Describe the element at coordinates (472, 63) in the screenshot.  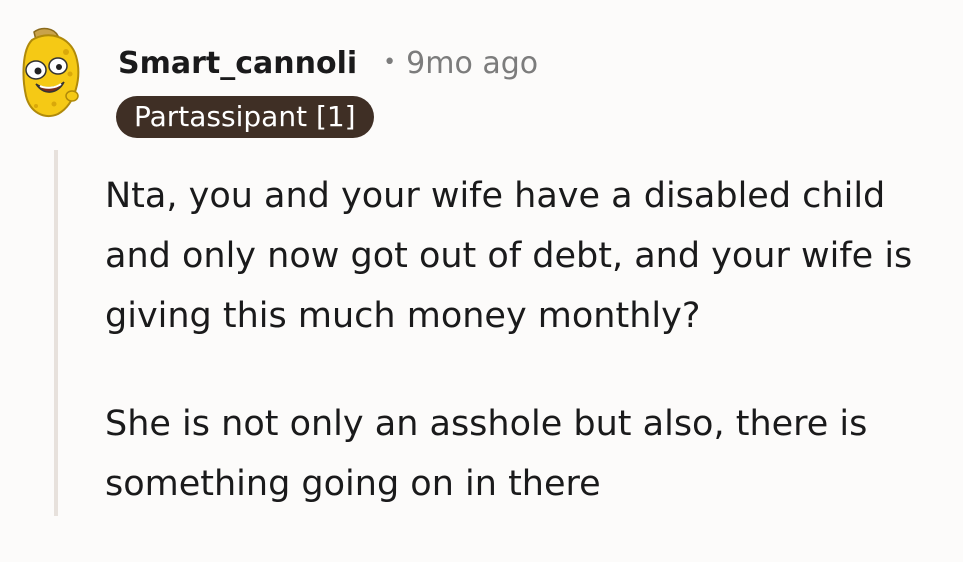
I see `timestamp-link: 9mo ago` at that location.